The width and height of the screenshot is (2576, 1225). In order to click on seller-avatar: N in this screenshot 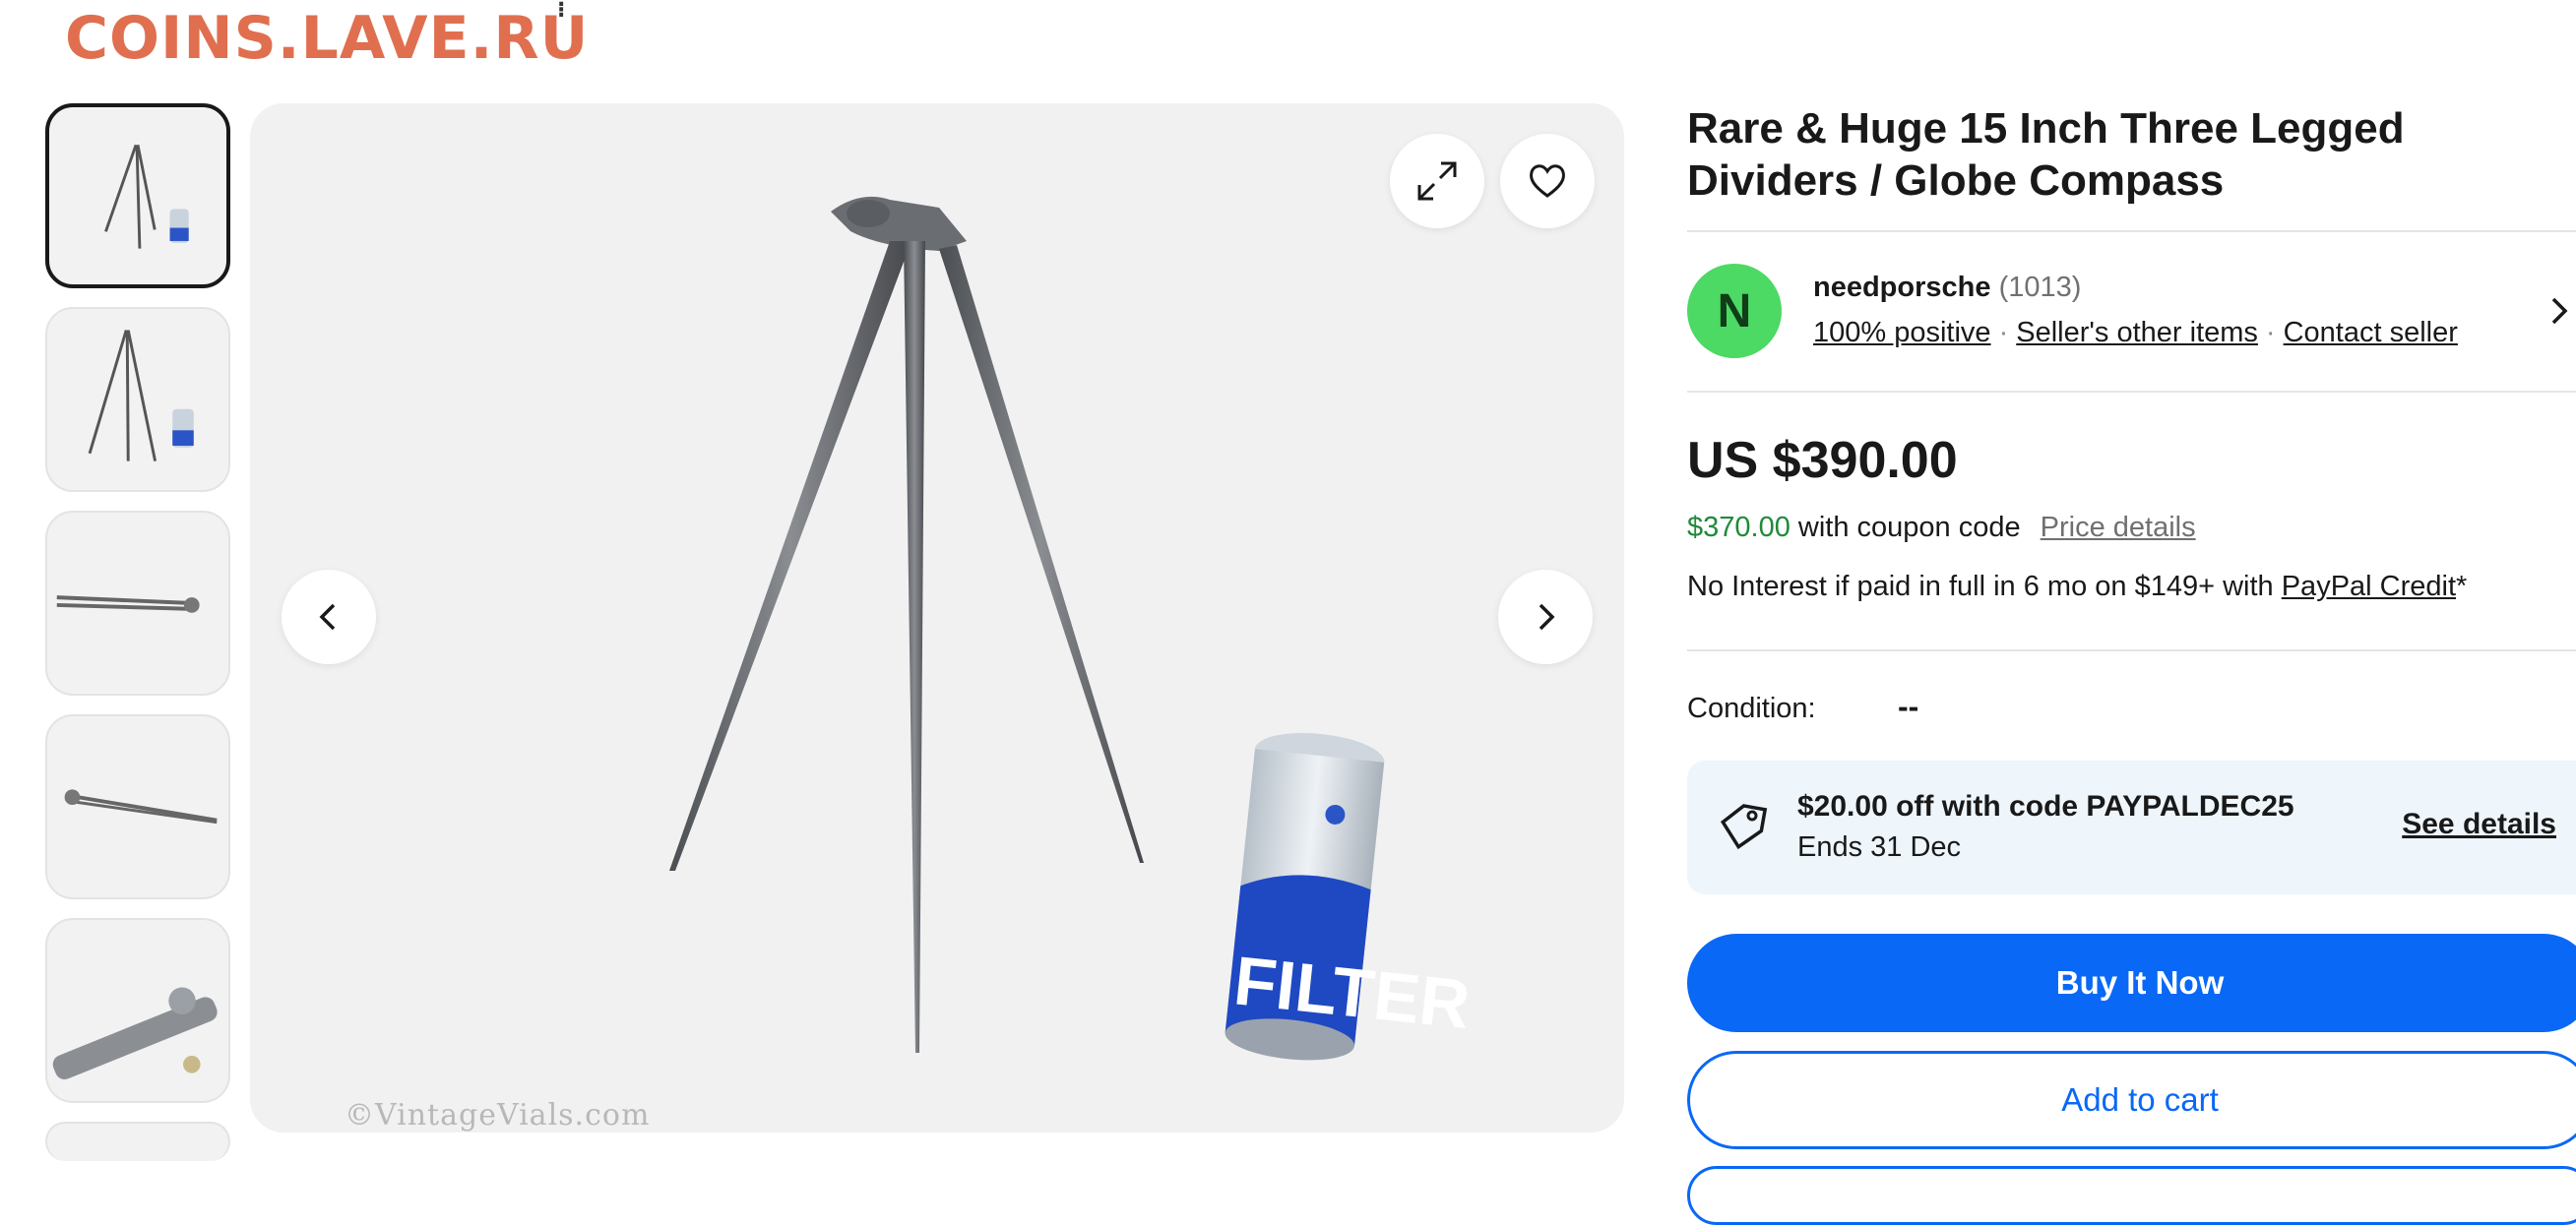, I will do `click(1734, 311)`.